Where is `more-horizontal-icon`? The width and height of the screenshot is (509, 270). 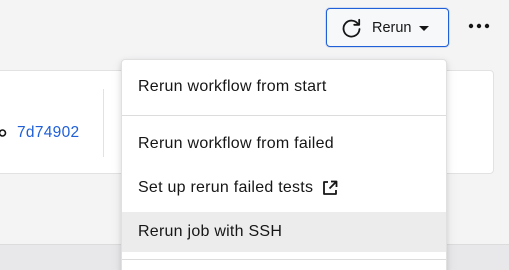 more-horizontal-icon is located at coordinates (479, 26).